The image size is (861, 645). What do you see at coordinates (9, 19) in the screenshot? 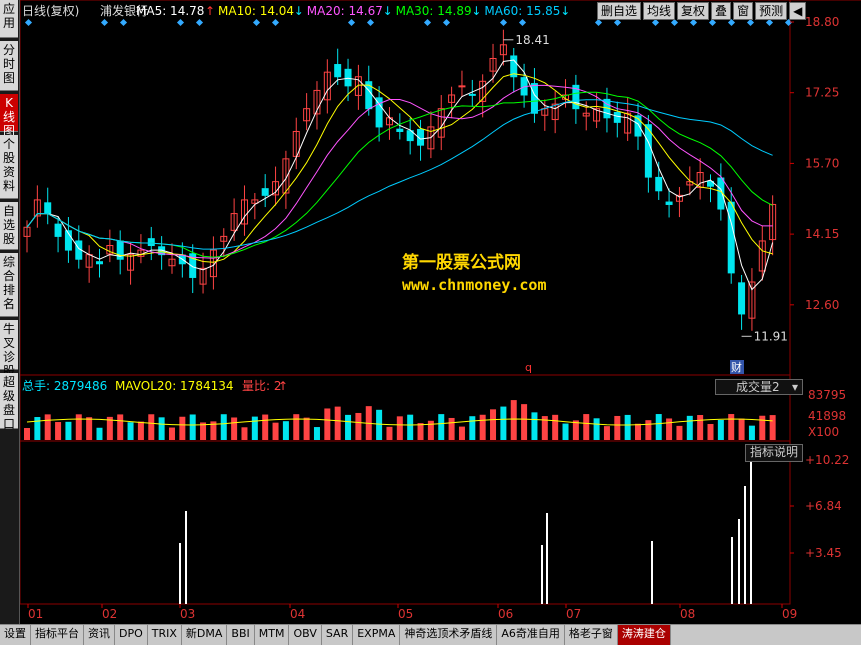
I see `sidebar-tab-0: 应用` at bounding box center [9, 19].